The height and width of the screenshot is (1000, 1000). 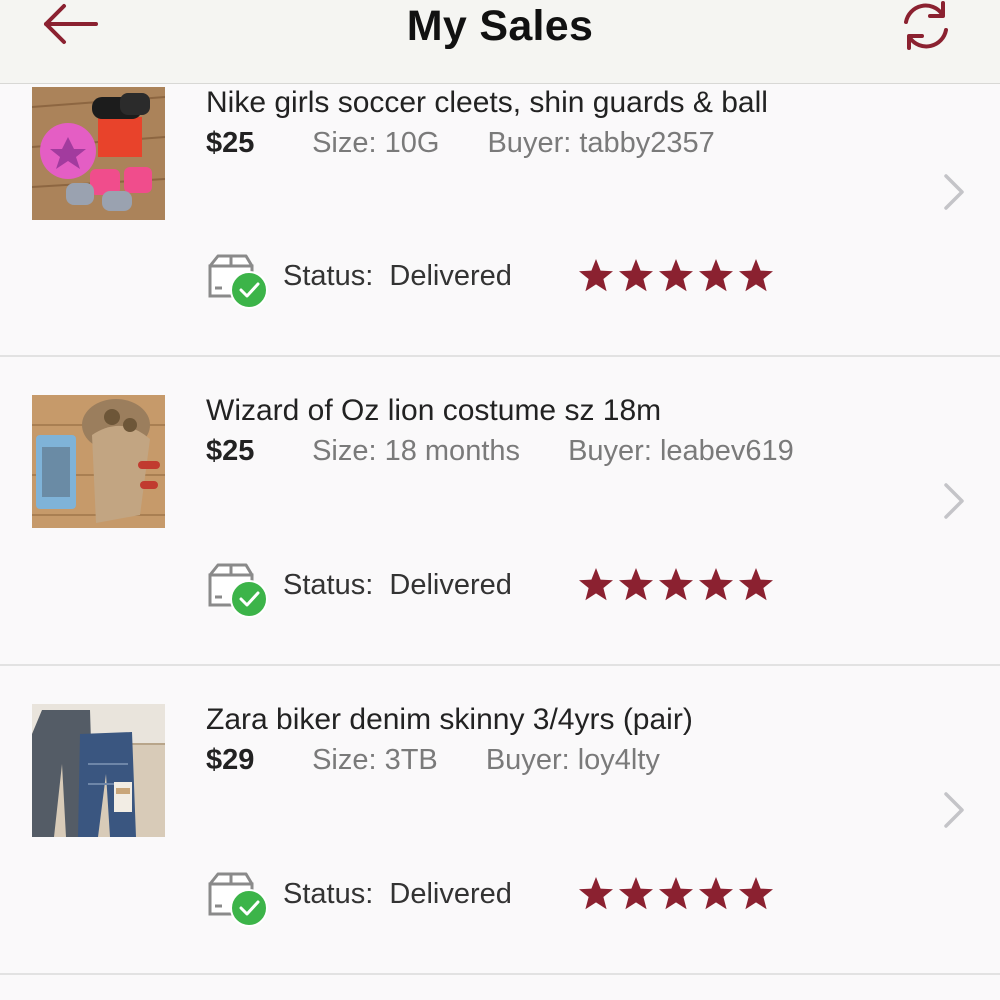 What do you see at coordinates (556, 451) in the screenshot?
I see `item-meta: $25 Size: 18 months Buyer: leabev619` at bounding box center [556, 451].